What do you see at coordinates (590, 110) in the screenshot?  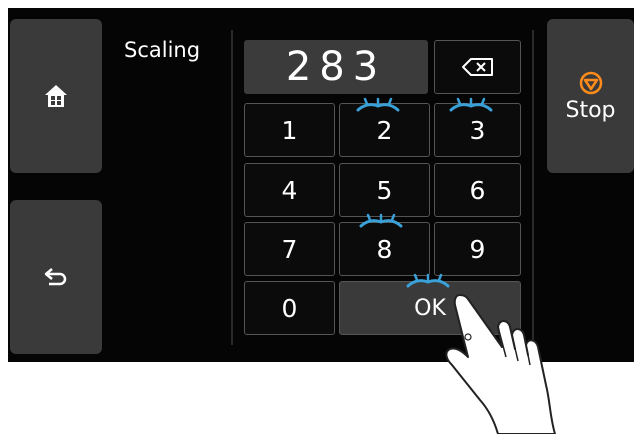 I see `stop-label: Stop` at bounding box center [590, 110].